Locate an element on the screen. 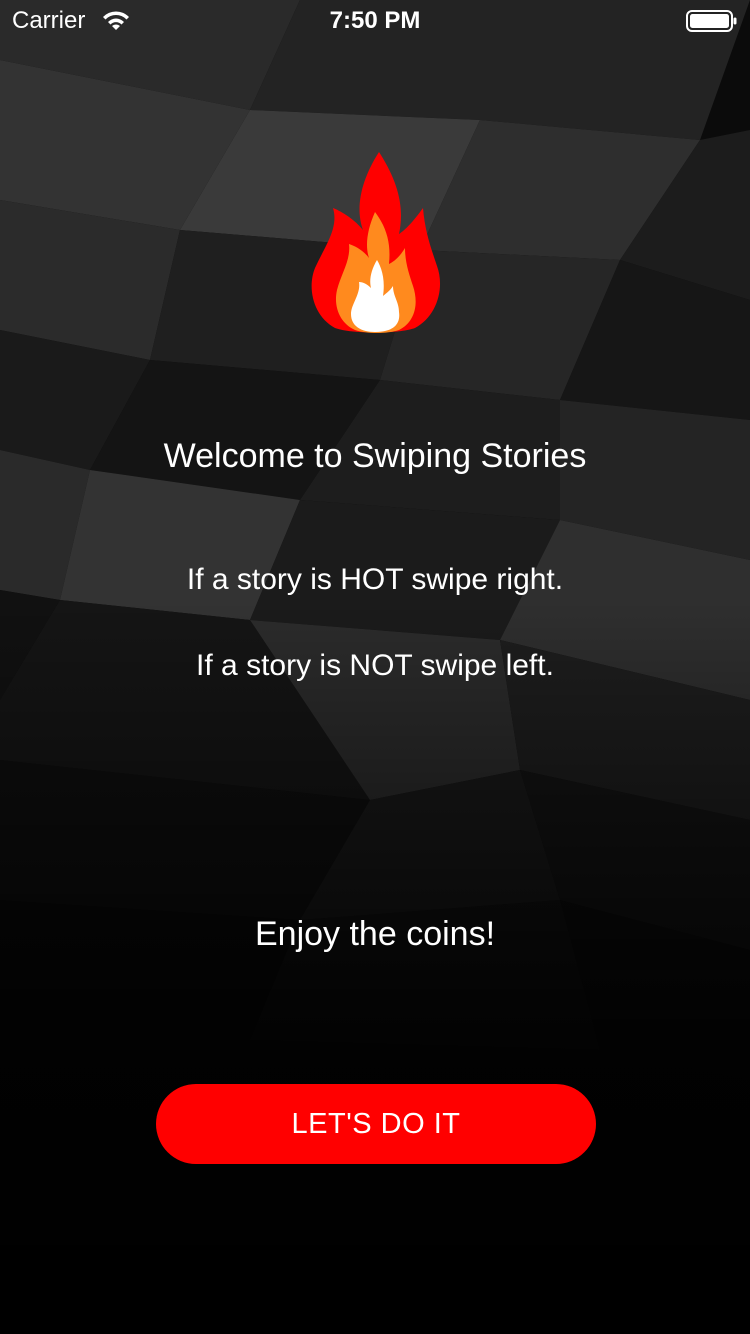 The height and width of the screenshot is (1334, 750). battery-full-icon is located at coordinates (711, 21).